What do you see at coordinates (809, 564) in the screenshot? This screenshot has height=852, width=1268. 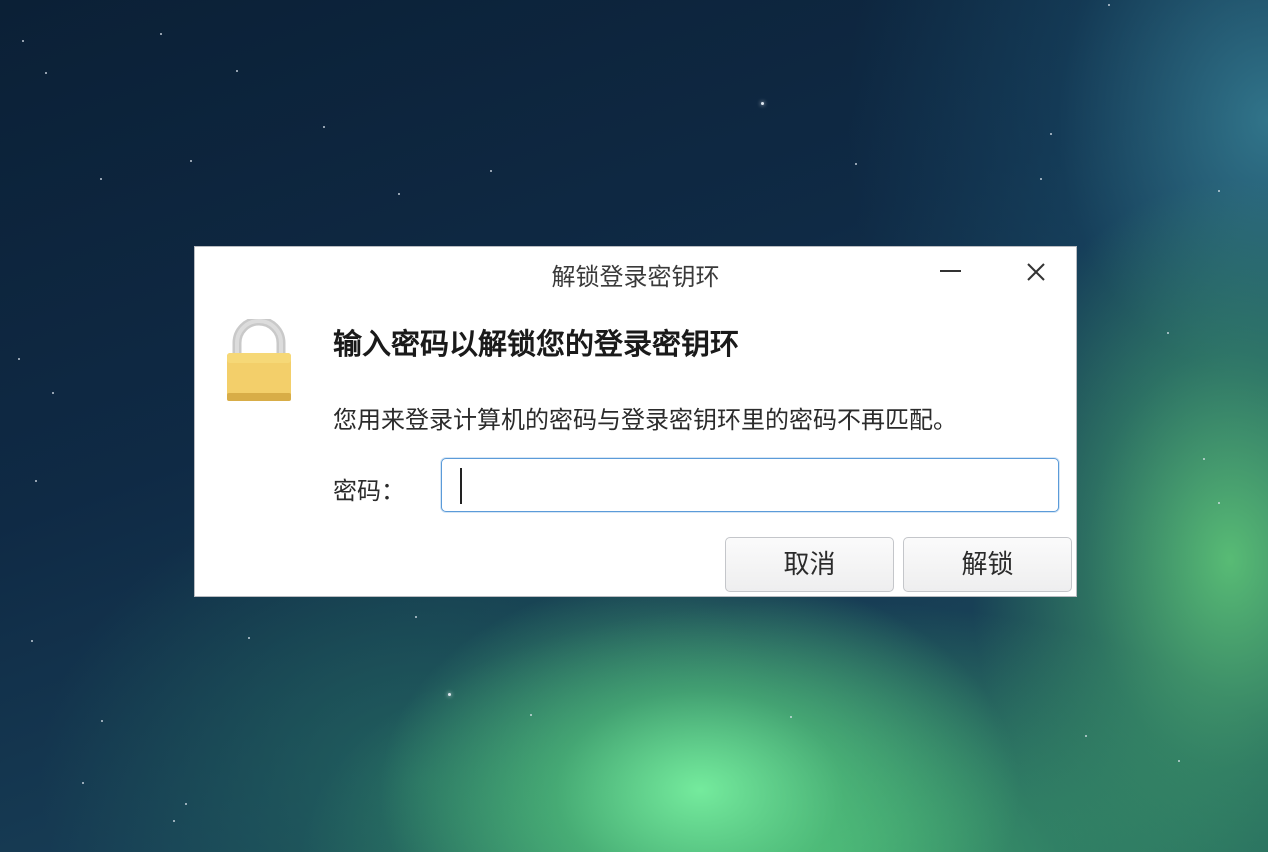 I see `cancel-button: 取消` at bounding box center [809, 564].